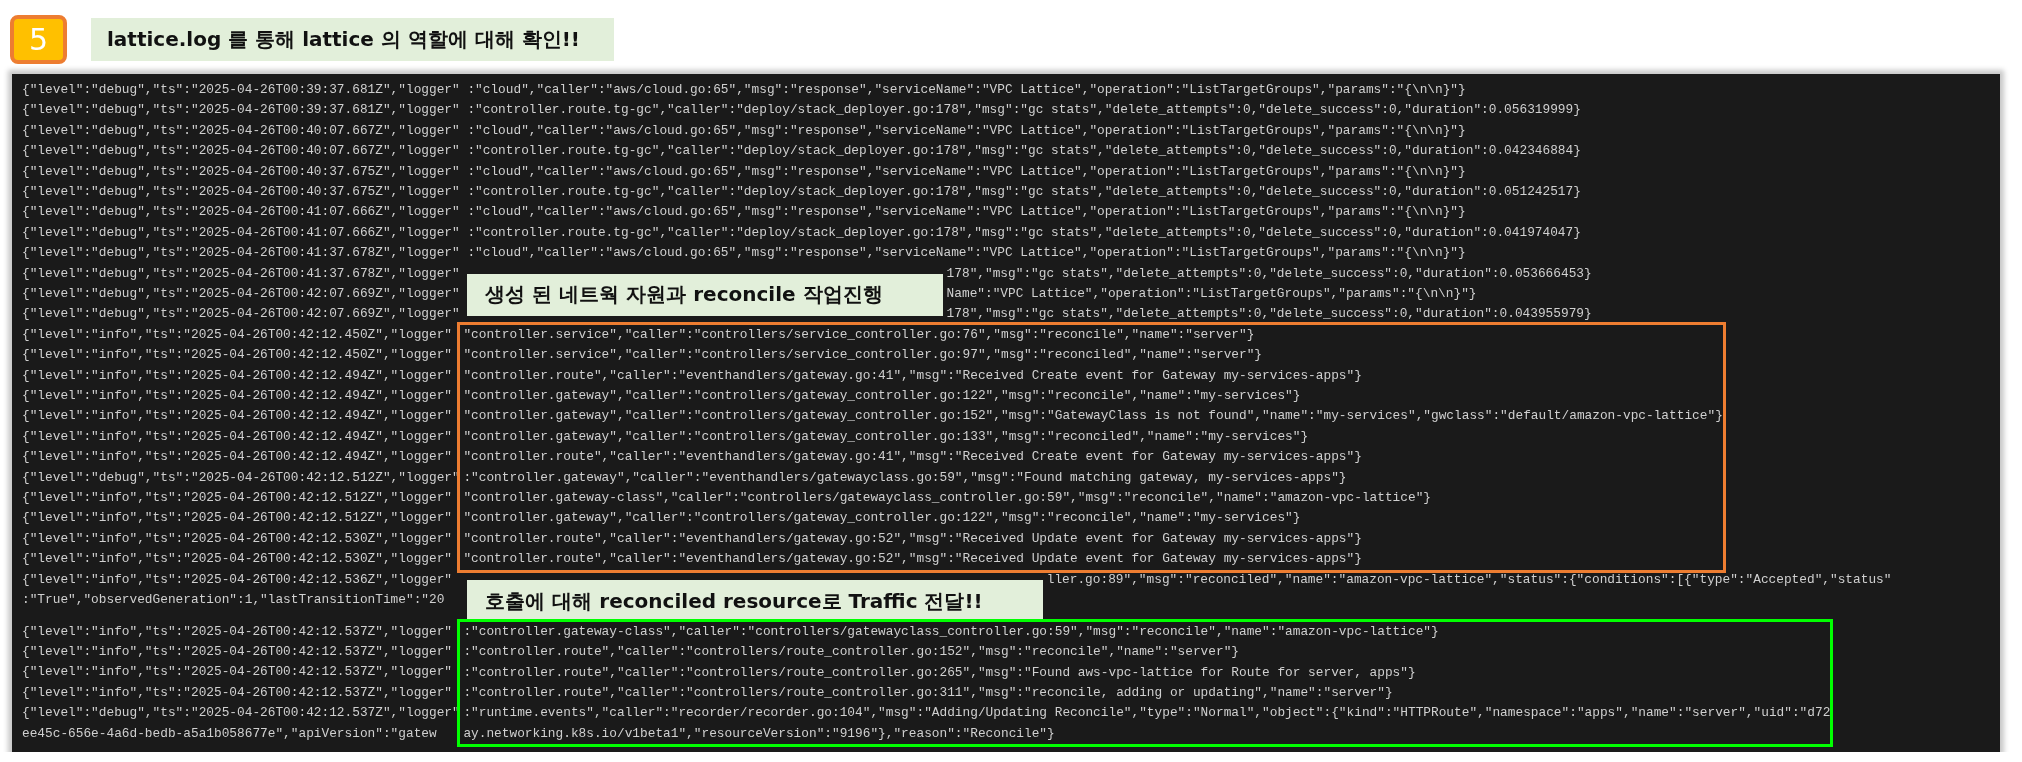  What do you see at coordinates (1469, 579) in the screenshot?
I see `log-text: ller.go:89","msg":"reconciled","name":"amazon-vpc-lattice","status":{"conditions":[{"type":"Accepted","status"` at bounding box center [1469, 579].